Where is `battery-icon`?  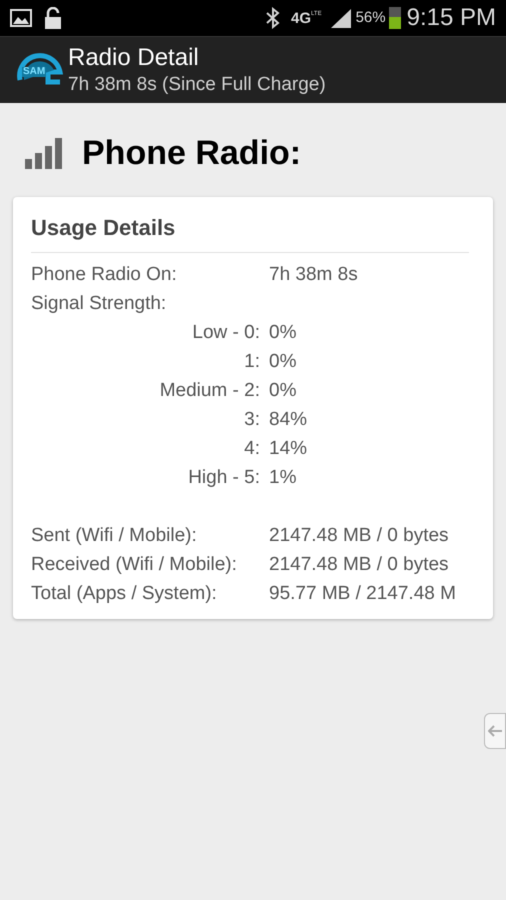
battery-icon is located at coordinates (394, 18).